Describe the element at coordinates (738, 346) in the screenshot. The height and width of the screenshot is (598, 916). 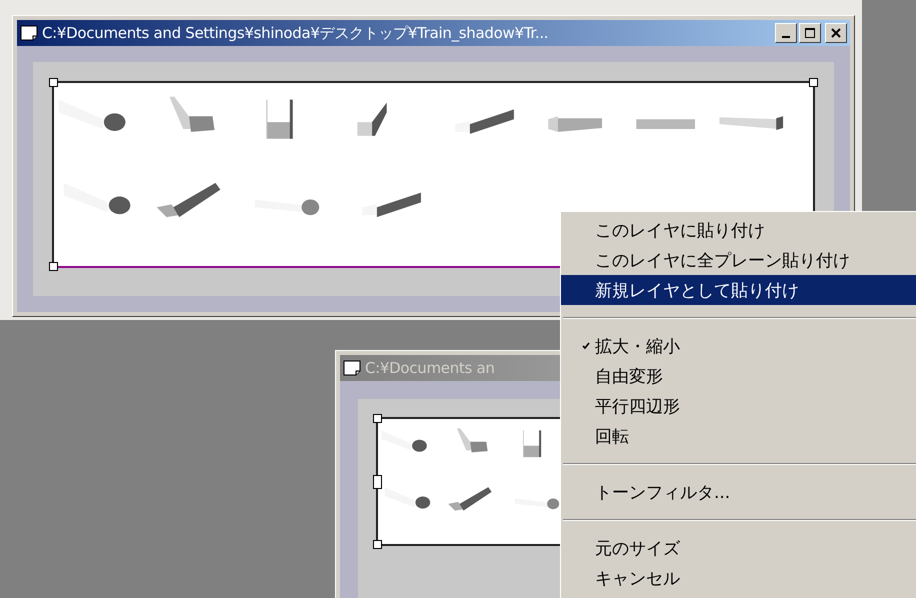
I see `menu-item: 拡大・縮小` at that location.